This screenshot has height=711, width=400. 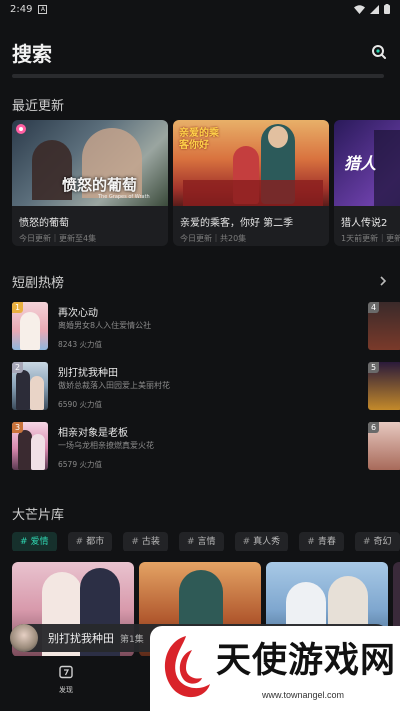 I want to click on recent-card: 亲爱的乘客你好 亲爱的乘客，你好 第二季 今日更新｜共20集, so click(x=251, y=183).